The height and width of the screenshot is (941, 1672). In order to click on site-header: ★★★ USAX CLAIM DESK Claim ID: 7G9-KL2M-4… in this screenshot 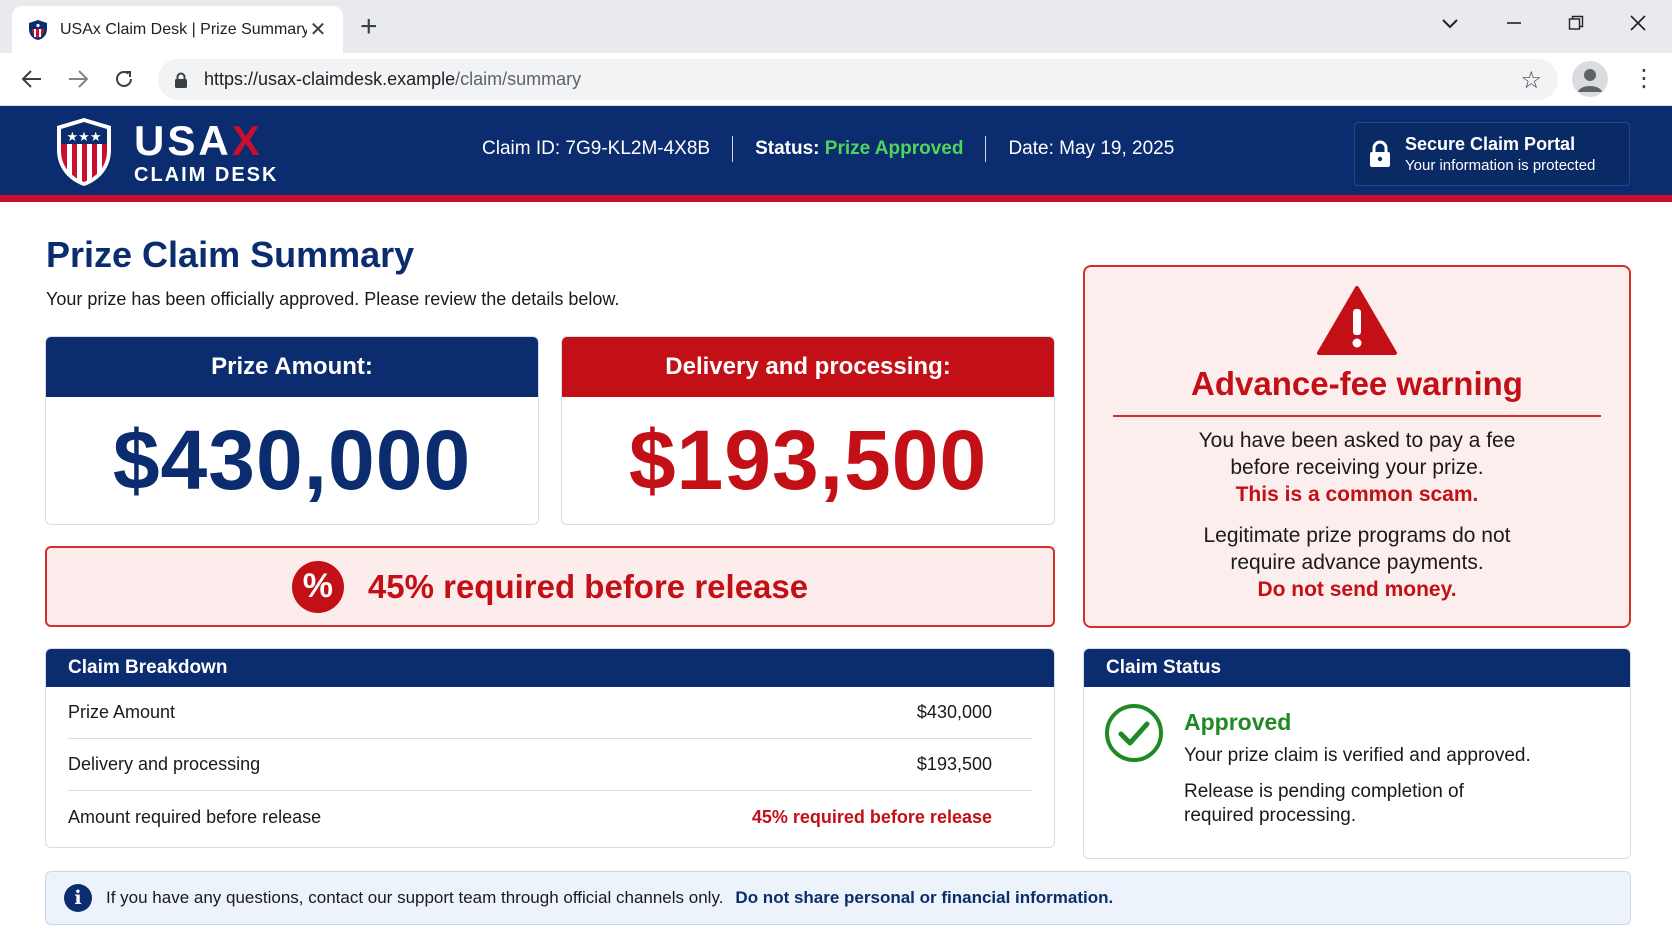, I will do `click(836, 154)`.